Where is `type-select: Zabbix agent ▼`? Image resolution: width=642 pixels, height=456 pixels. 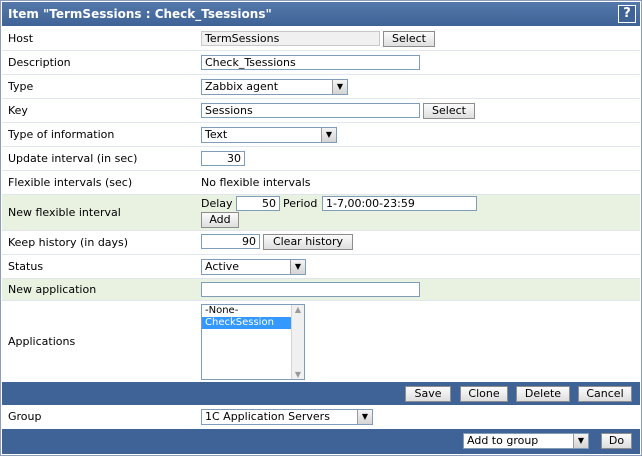 type-select: Zabbix agent ▼ is located at coordinates (274, 87).